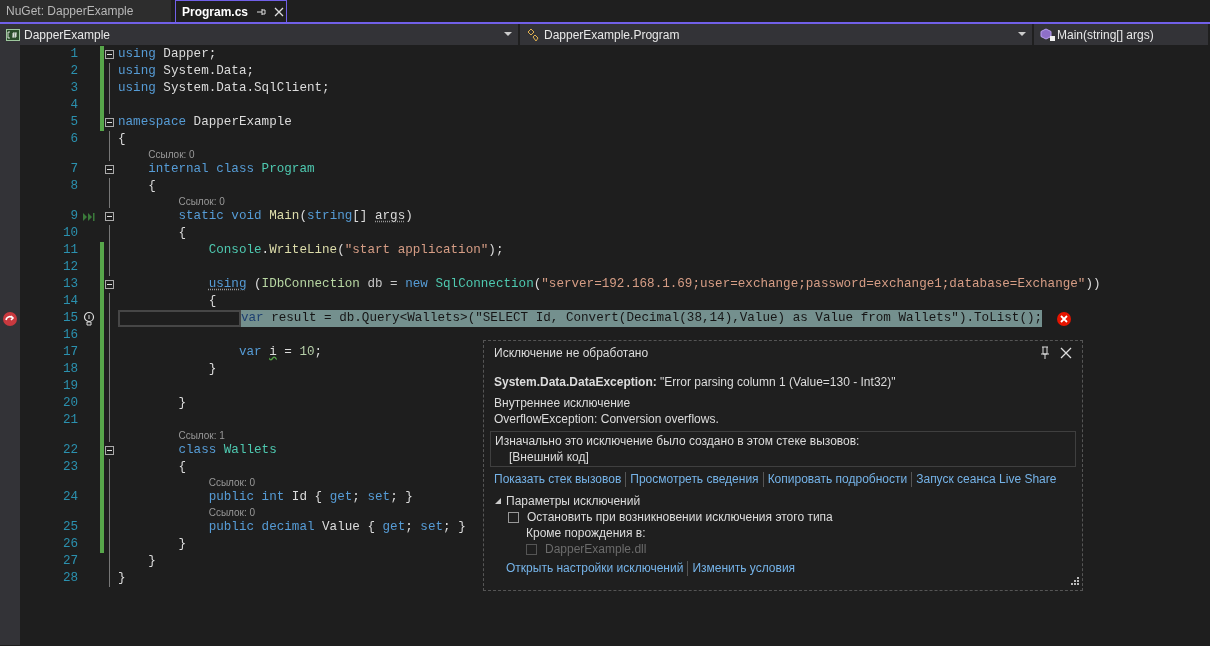  What do you see at coordinates (69, 267) in the screenshot?
I see `line-number: 12` at bounding box center [69, 267].